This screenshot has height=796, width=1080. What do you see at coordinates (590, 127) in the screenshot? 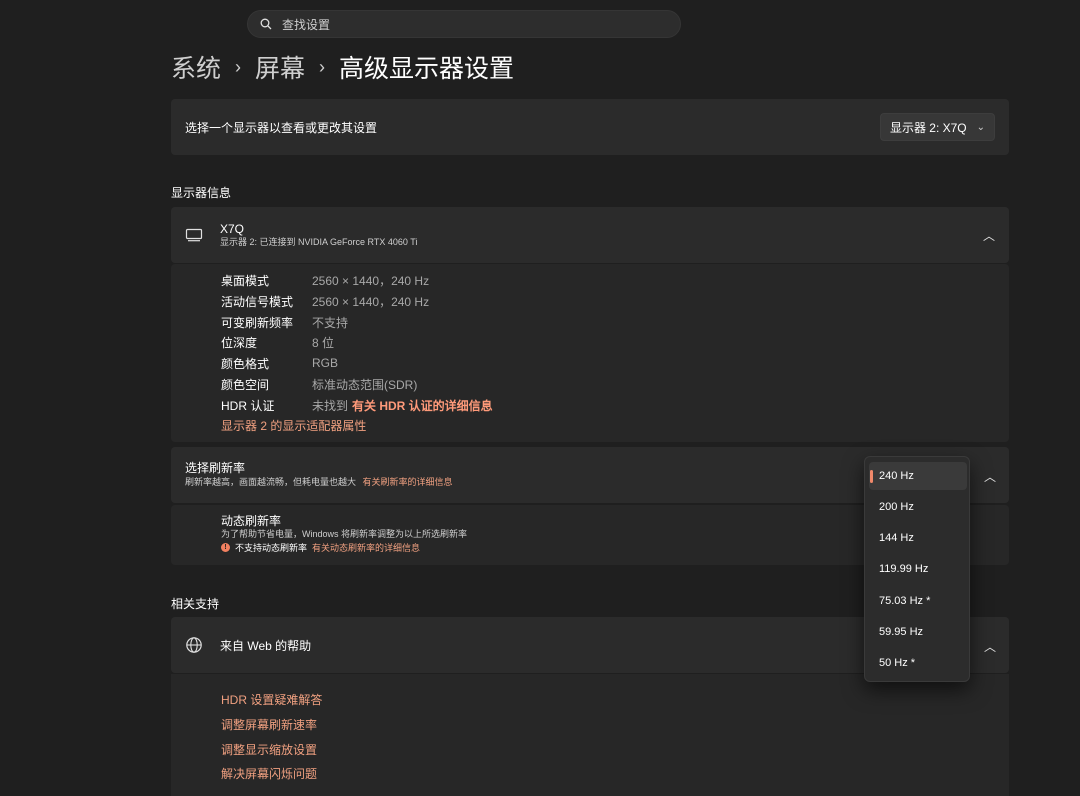
I see `select-display-card: 选择一个显示器以查看或更改其设置 显示器 2: X7Q ⌄` at bounding box center [590, 127].